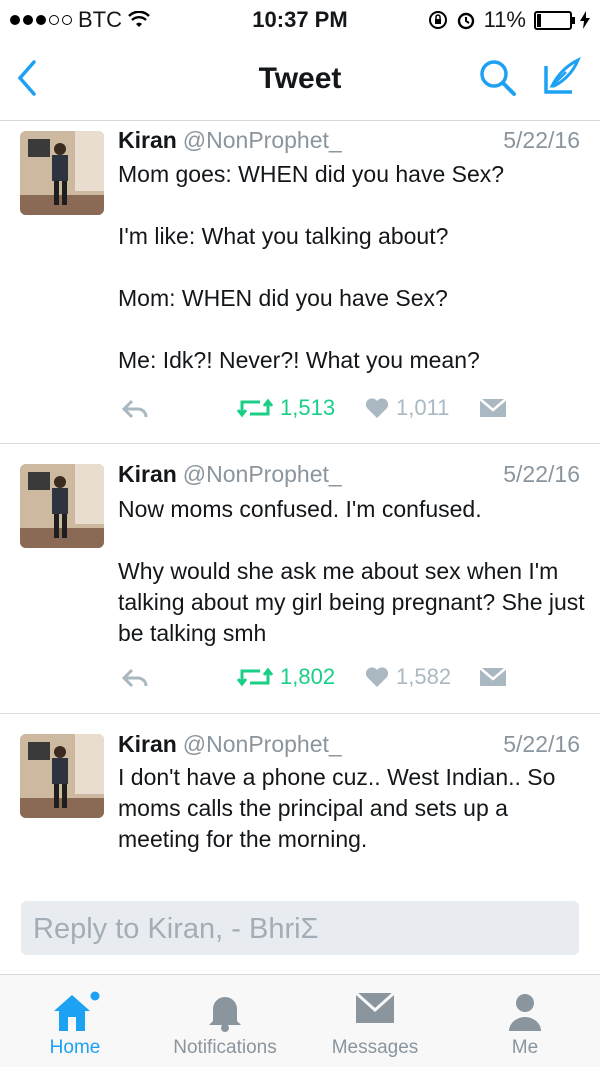  What do you see at coordinates (375, 1047) in the screenshot?
I see `tab-label: Messages` at bounding box center [375, 1047].